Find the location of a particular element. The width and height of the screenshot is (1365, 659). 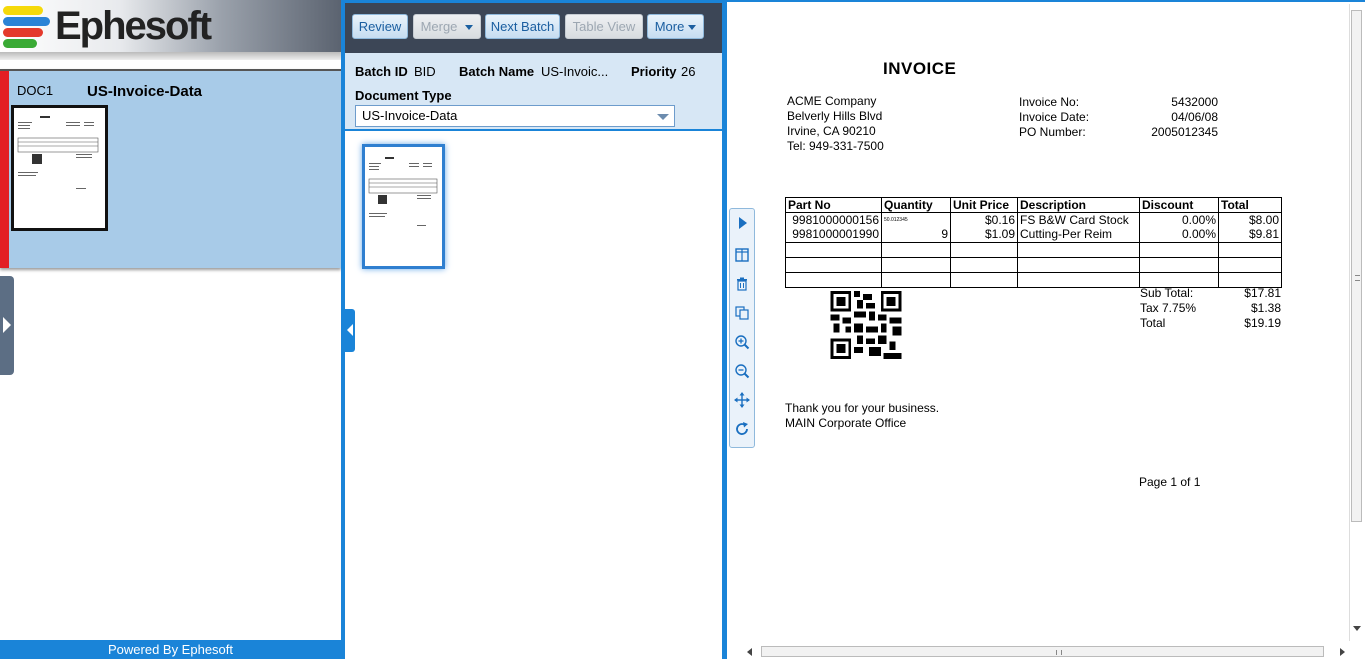

meta-value: 2005012345 is located at coordinates (1184, 132).